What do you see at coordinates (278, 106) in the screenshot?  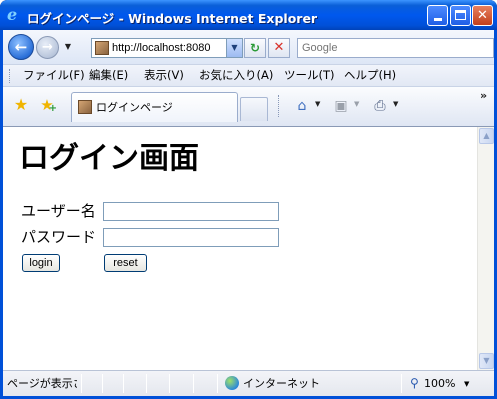 I see `toolbar-separator` at bounding box center [278, 106].